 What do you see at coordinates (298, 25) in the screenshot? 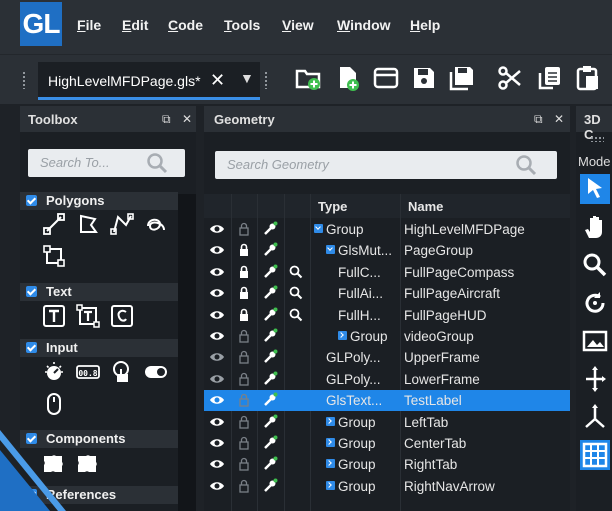
I see `menu-view: View` at bounding box center [298, 25].